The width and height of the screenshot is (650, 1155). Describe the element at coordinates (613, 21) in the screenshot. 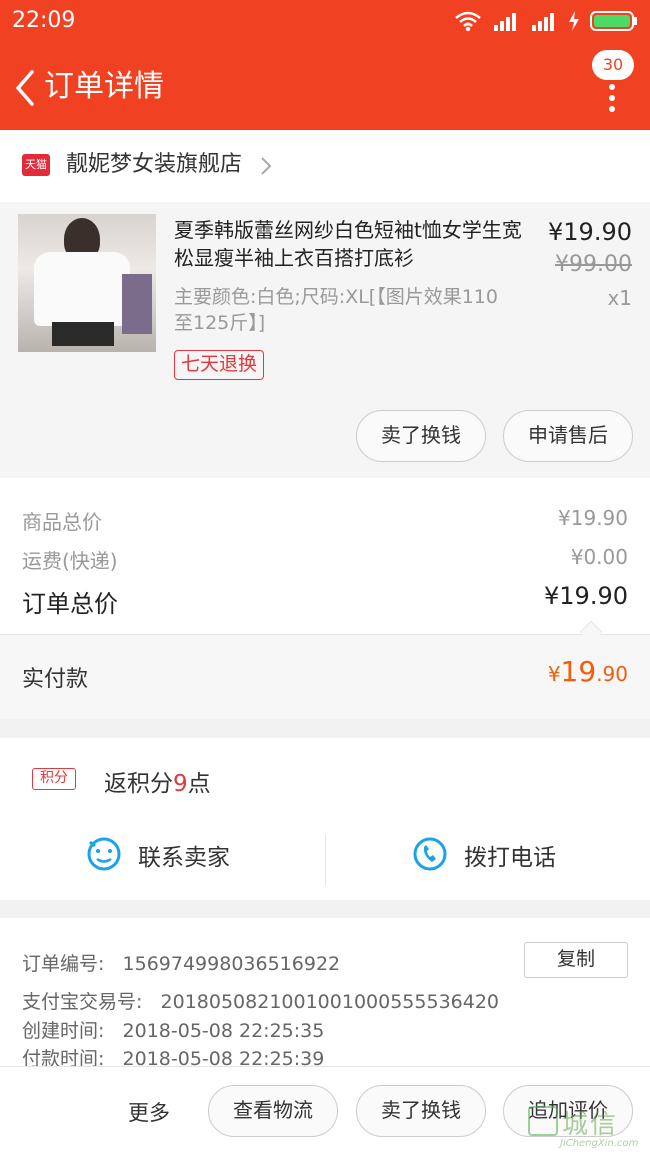

I see `battery-icon` at that location.